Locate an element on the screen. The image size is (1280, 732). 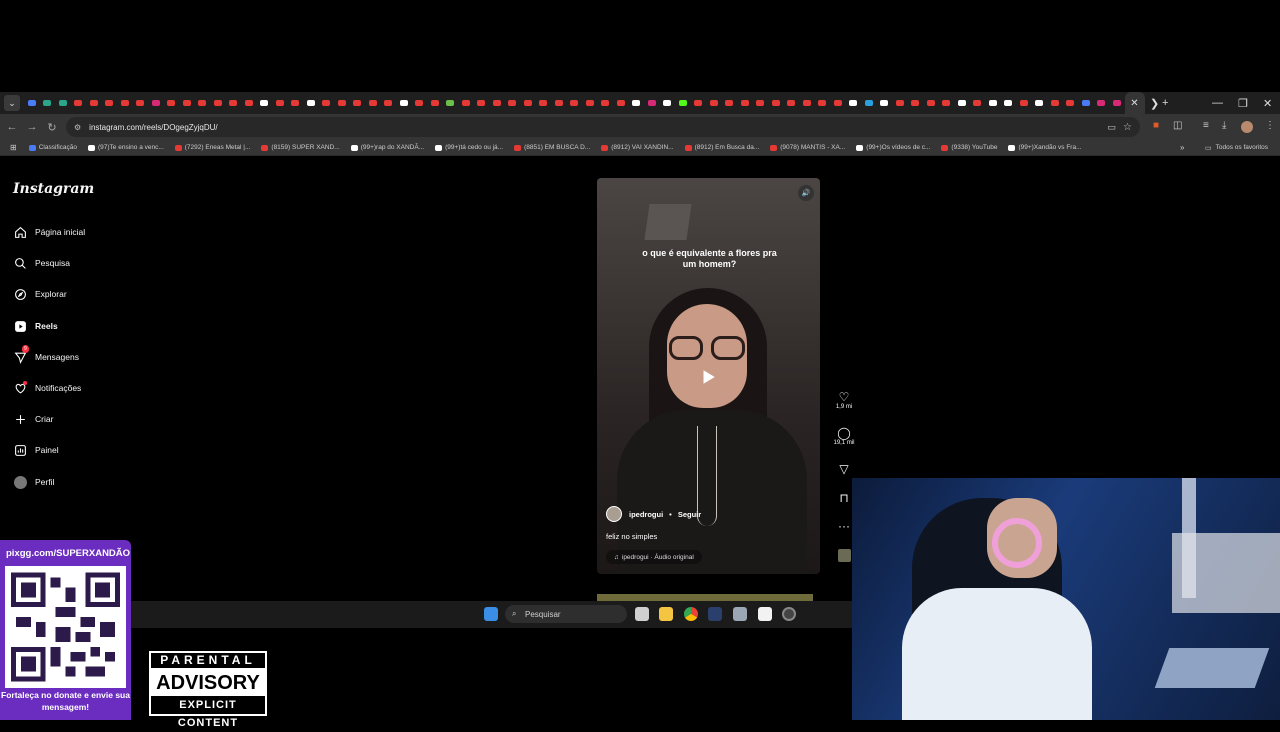
address-bar: ⚙ instagram.com/reels/DOgegZyjqDU/ ▭ ☆ is located at coordinates (603, 127).